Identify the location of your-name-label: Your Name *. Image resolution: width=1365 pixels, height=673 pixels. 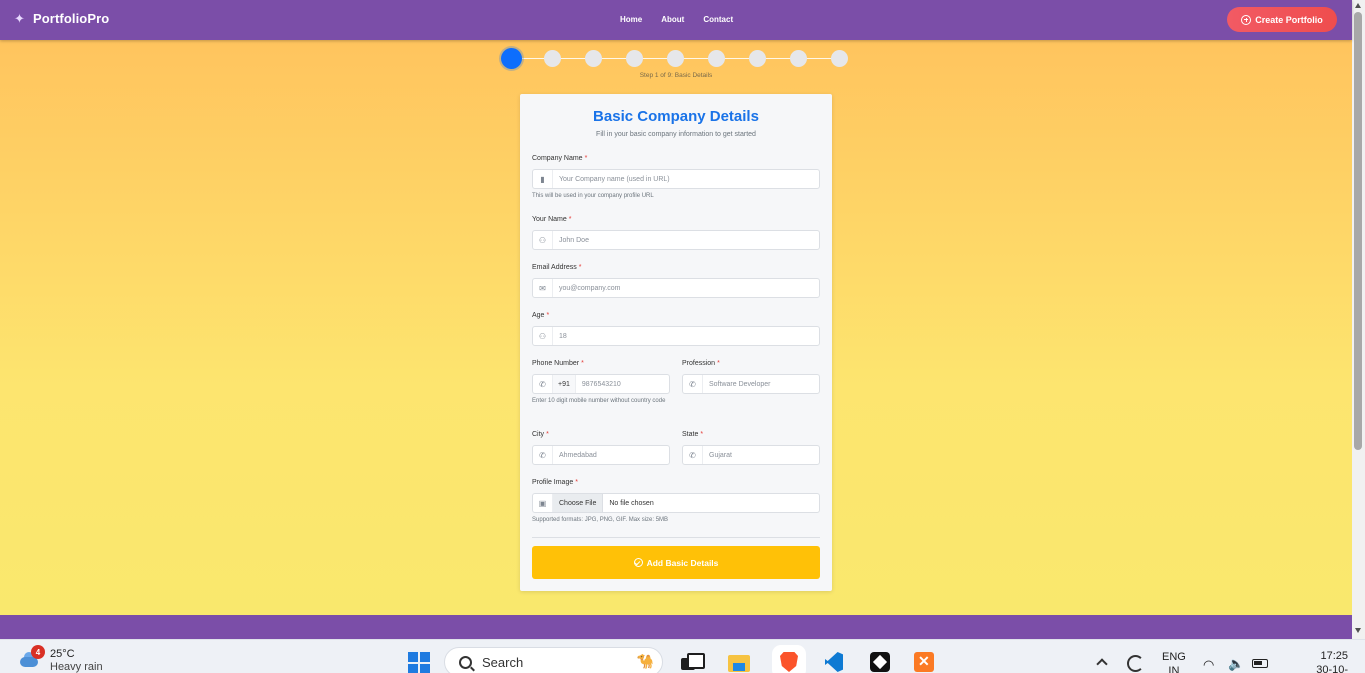
(552, 219).